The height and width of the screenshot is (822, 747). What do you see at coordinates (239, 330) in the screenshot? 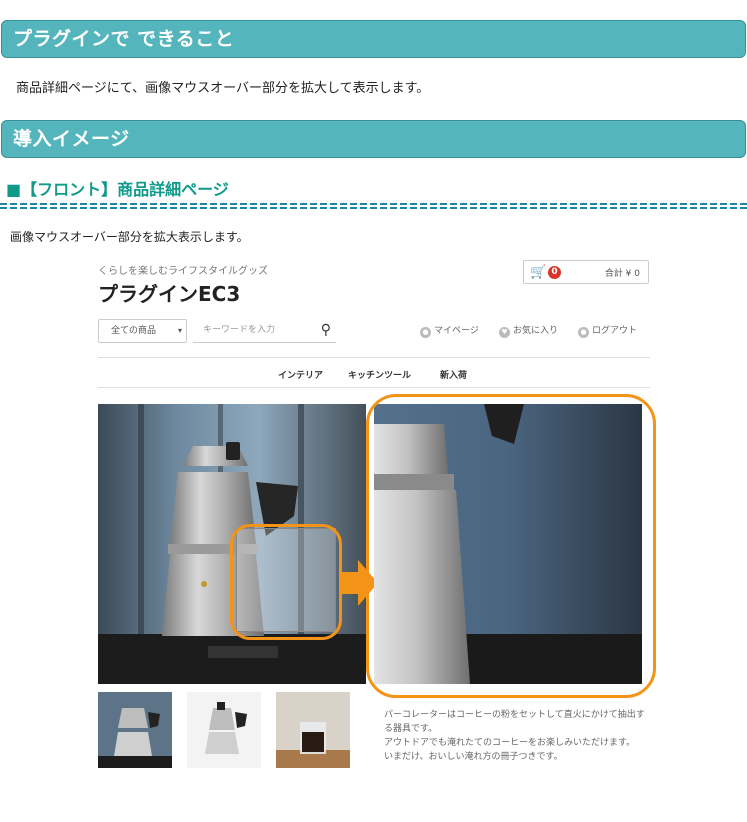
I see `search-placeholder: キーワードを入力` at bounding box center [239, 330].